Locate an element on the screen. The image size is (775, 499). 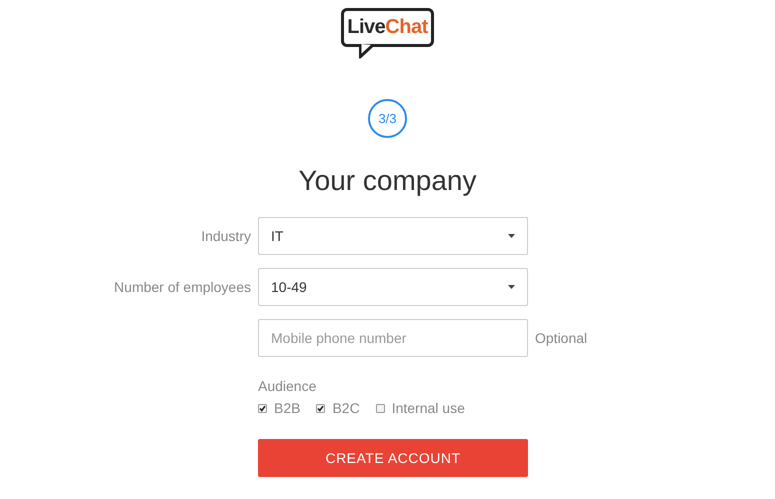
dropdown: 10-49 is located at coordinates (393, 287).